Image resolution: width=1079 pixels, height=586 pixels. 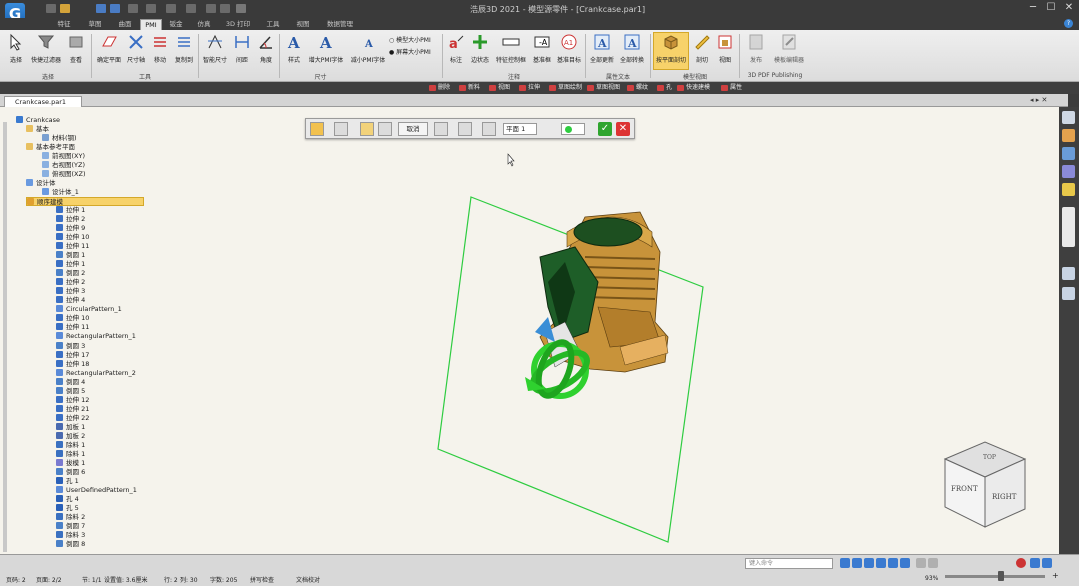 I want to click on decrease-pmi-font-button: A 减小PMI字体, so click(x=368, y=48).